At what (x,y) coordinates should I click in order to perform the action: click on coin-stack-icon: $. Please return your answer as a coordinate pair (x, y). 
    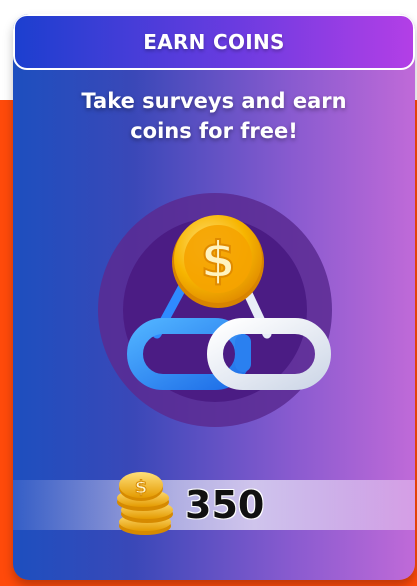
    Looking at the image, I should click on (145, 503).